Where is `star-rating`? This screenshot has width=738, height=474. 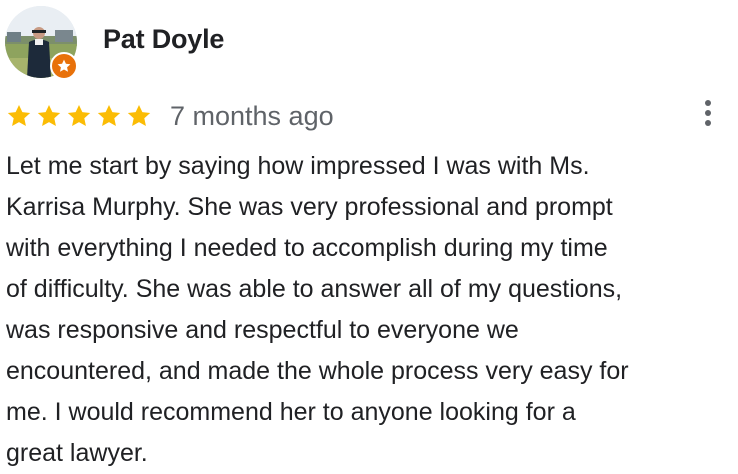 star-rating is located at coordinates (81, 116).